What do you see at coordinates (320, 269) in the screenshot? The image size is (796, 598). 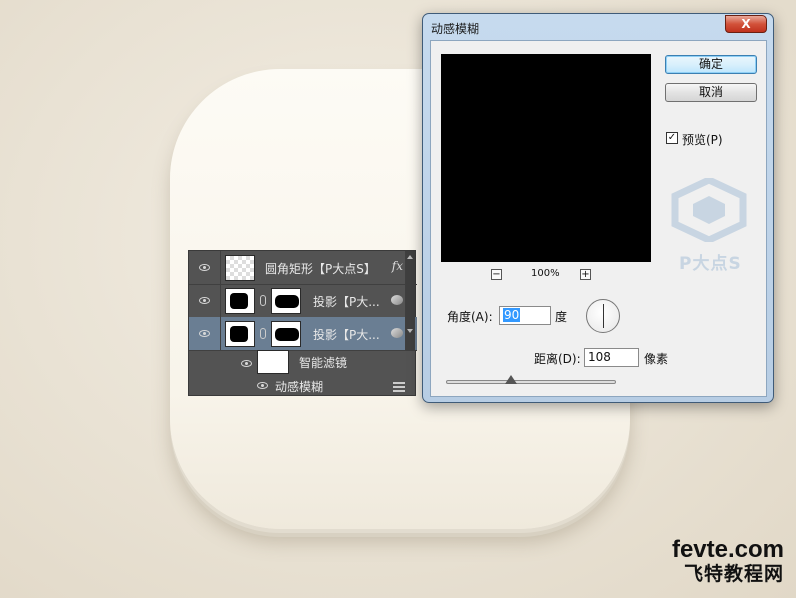 I see `layer-name: 圆角矩形【P大点S】` at bounding box center [320, 269].